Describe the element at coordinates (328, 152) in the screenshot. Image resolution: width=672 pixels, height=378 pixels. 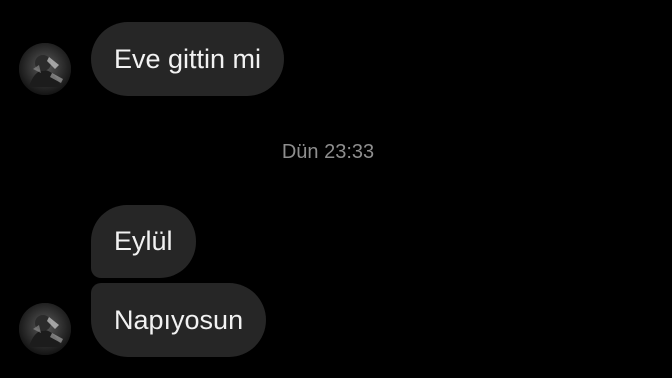
I see `message-timestamp: Dün 23:33` at that location.